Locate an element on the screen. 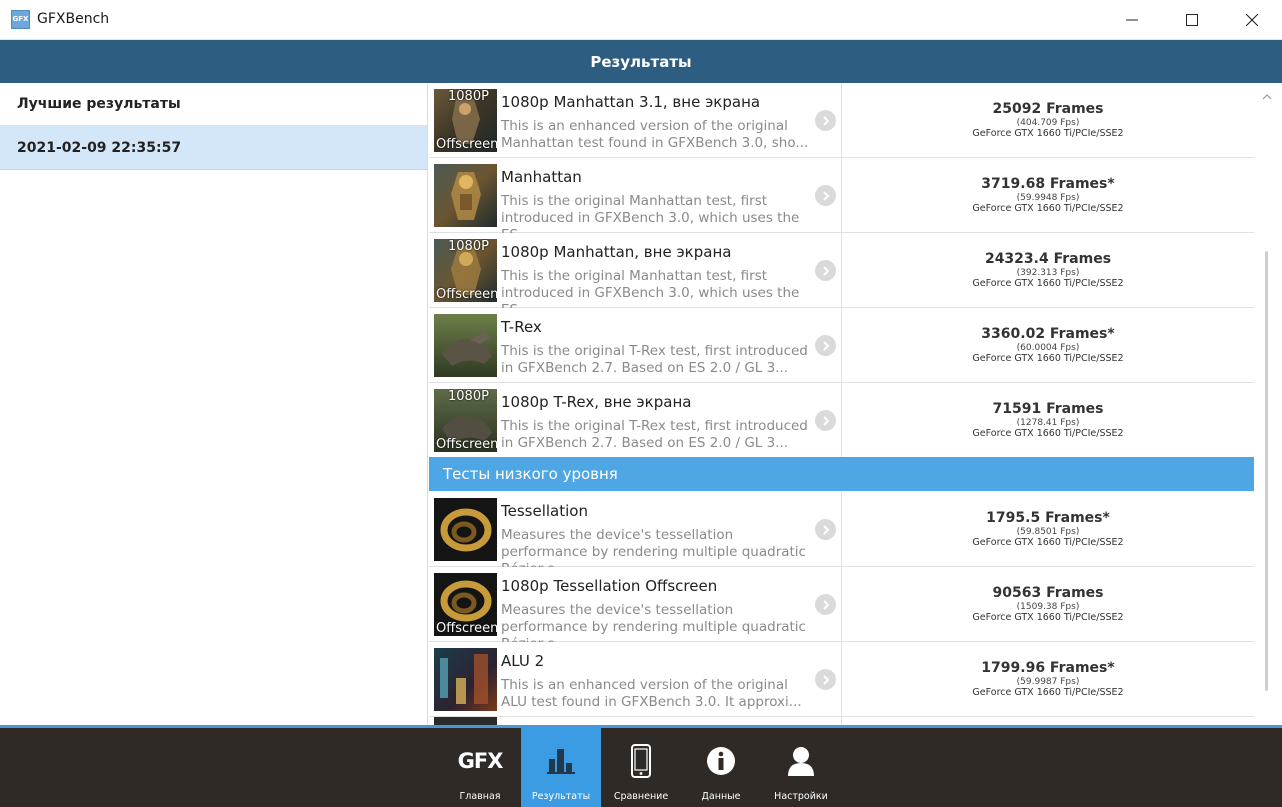  section-title: Тесты низкого уровня is located at coordinates (530, 474).